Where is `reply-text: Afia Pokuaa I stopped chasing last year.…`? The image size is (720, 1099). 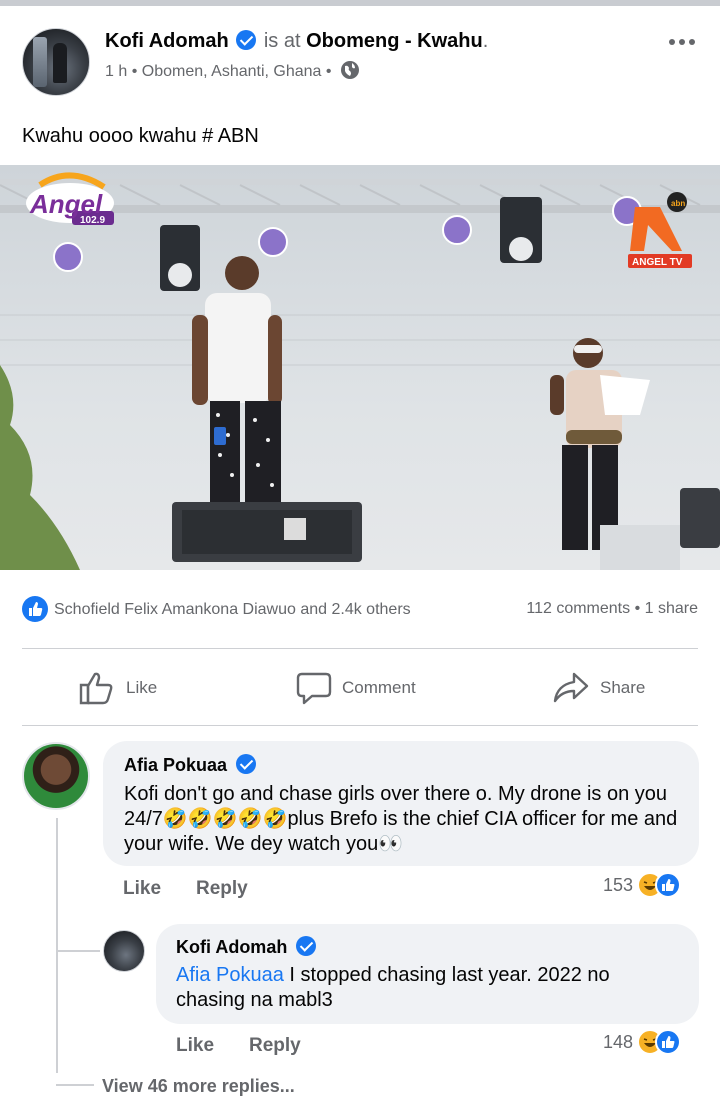
reply-text: Afia Pokuaa I stopped chasing last year.… is located at coordinates (393, 987).